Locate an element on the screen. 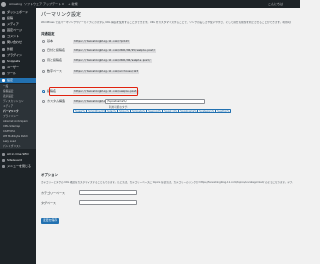  comments-count: 0 is located at coordinates (63, 4).